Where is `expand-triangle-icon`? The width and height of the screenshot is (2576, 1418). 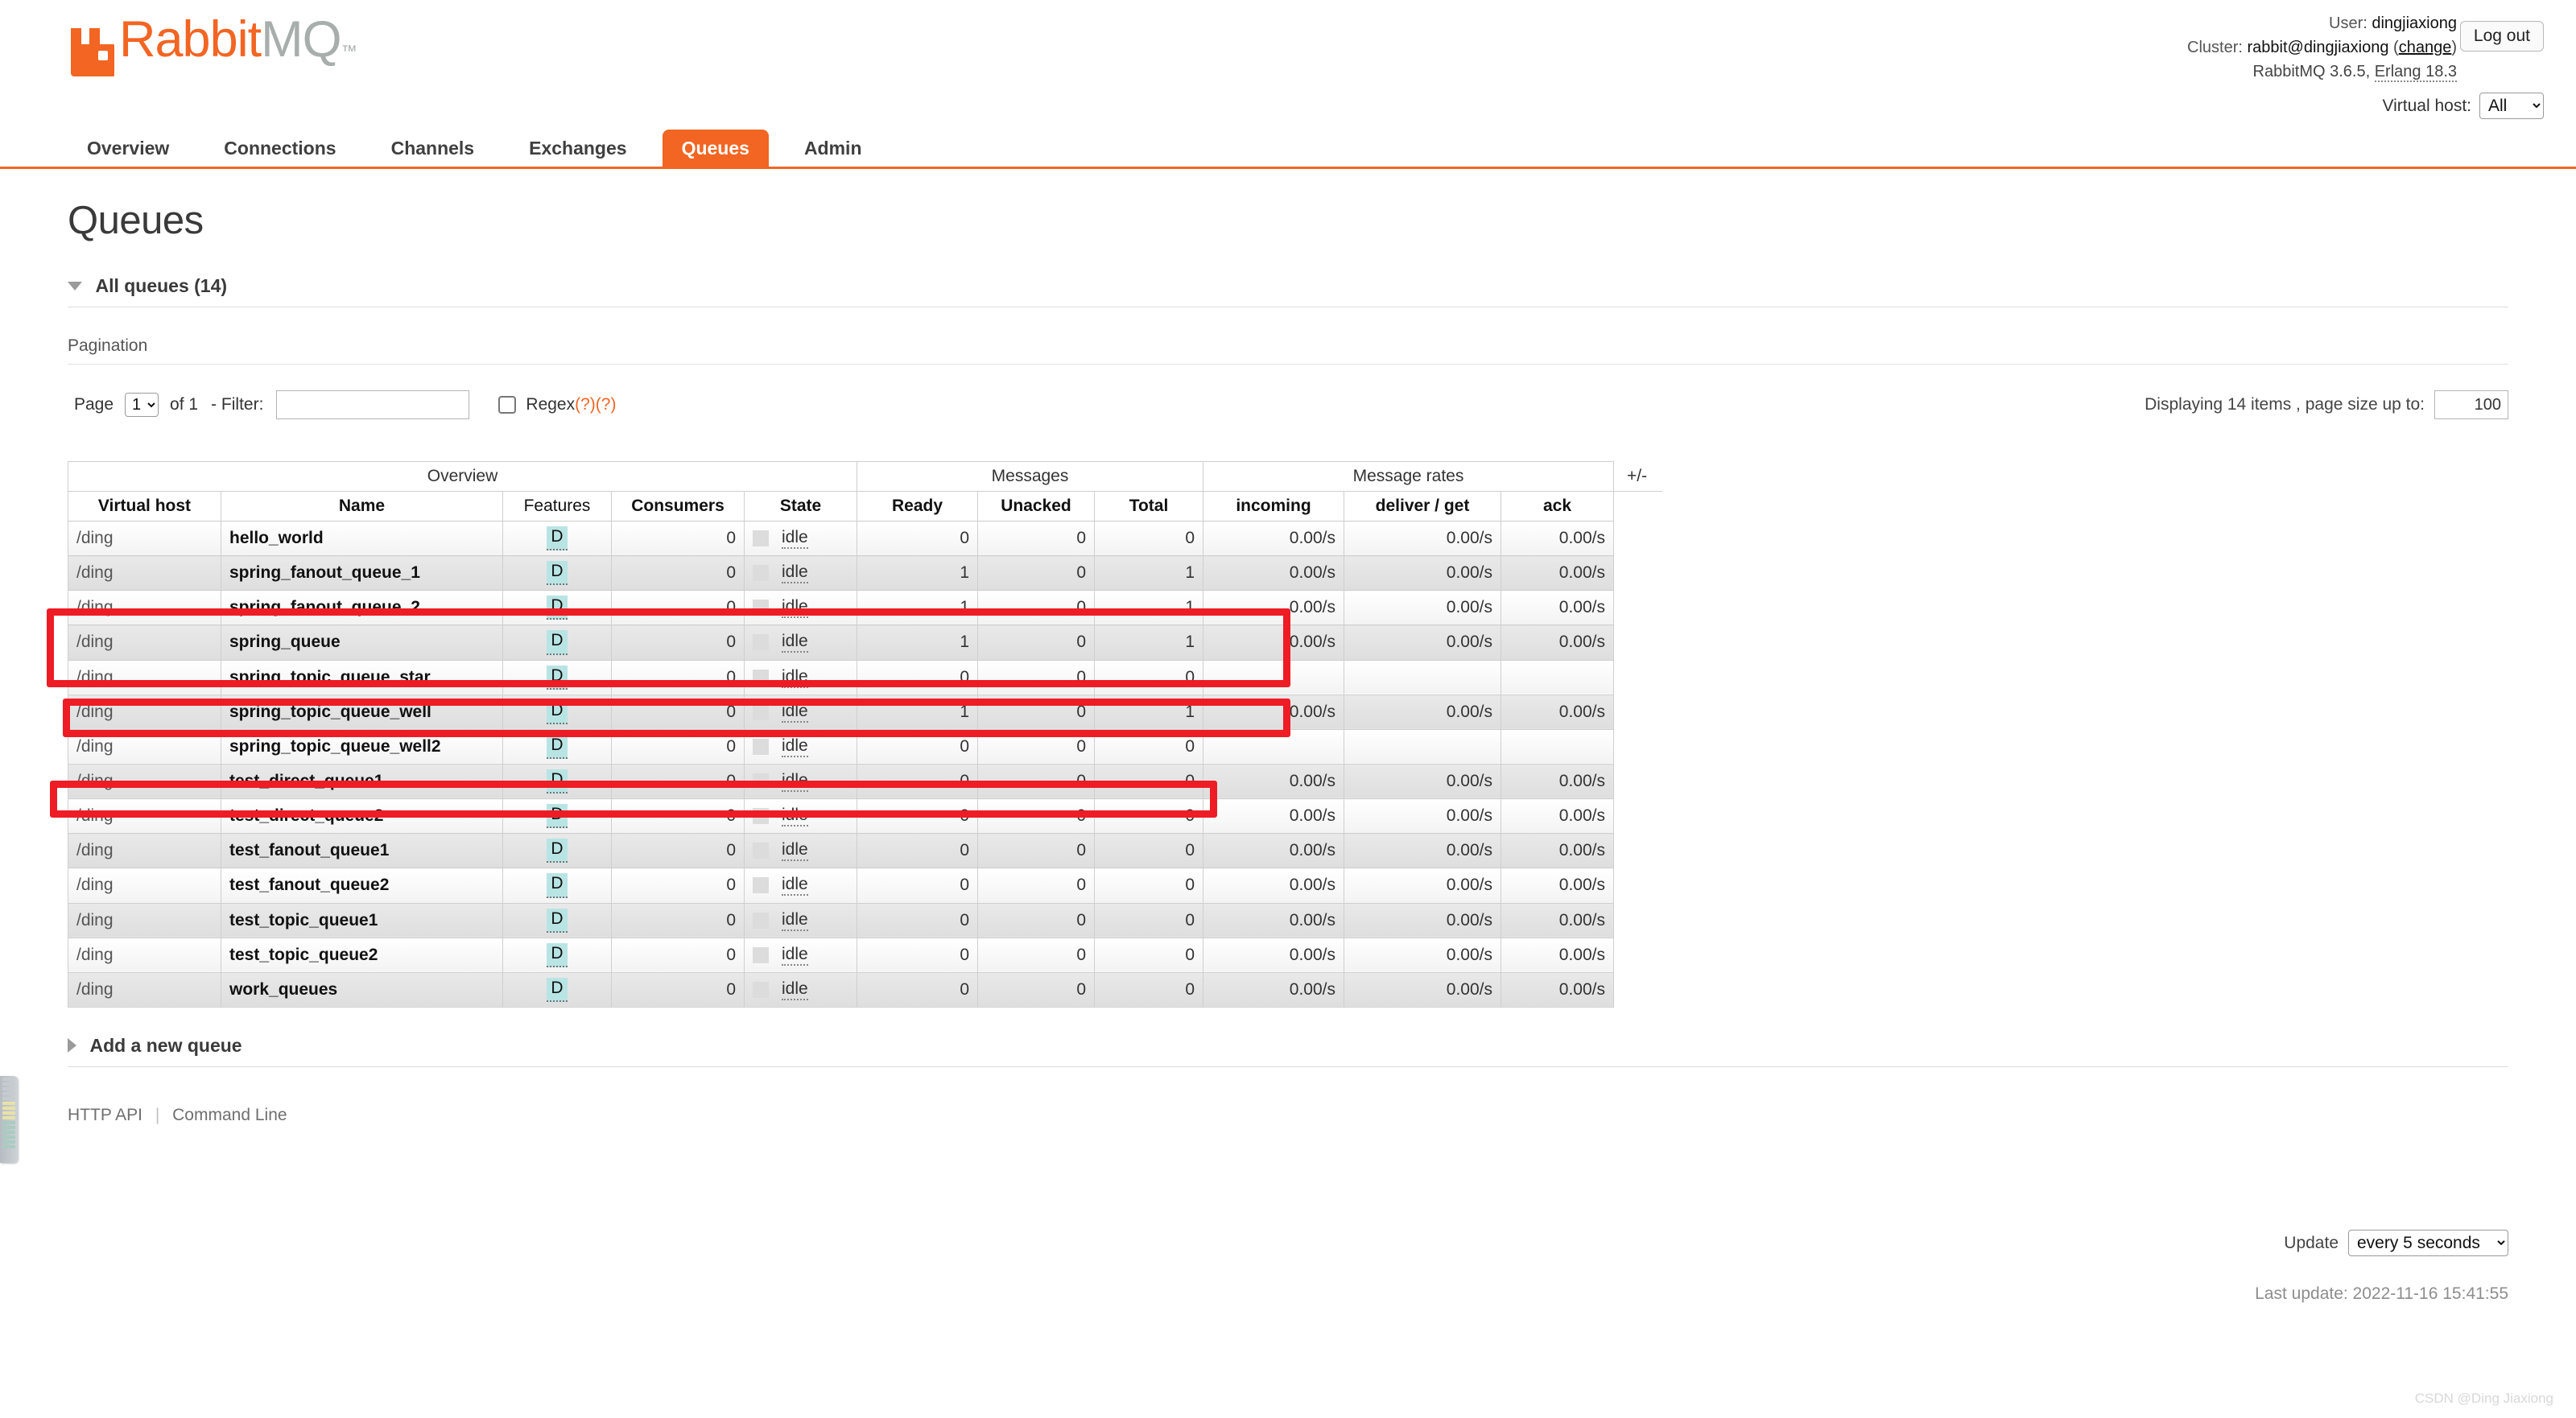 expand-triangle-icon is located at coordinates (72, 1045).